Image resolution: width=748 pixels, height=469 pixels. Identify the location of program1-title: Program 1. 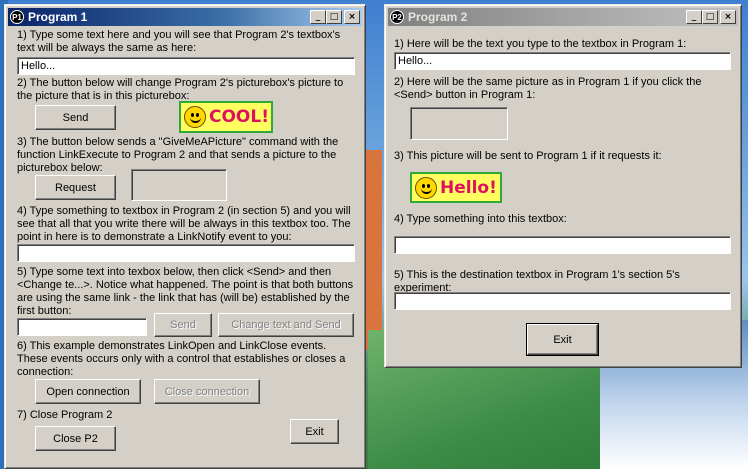
(58, 17).